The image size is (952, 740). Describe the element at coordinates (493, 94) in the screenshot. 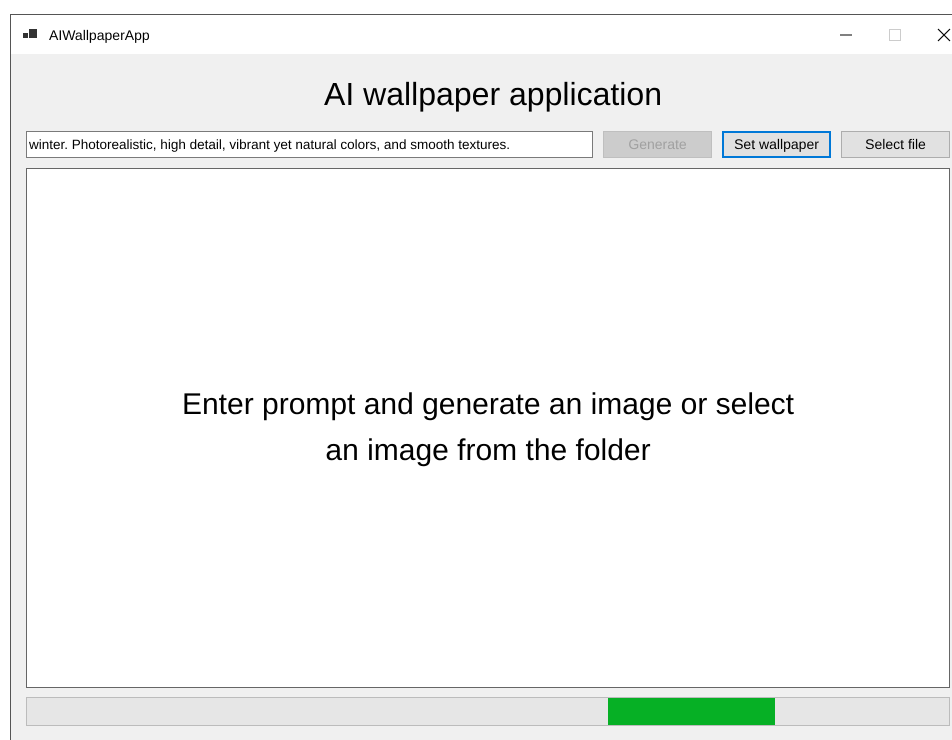

I see `app-heading: AI wallpaper application` at that location.